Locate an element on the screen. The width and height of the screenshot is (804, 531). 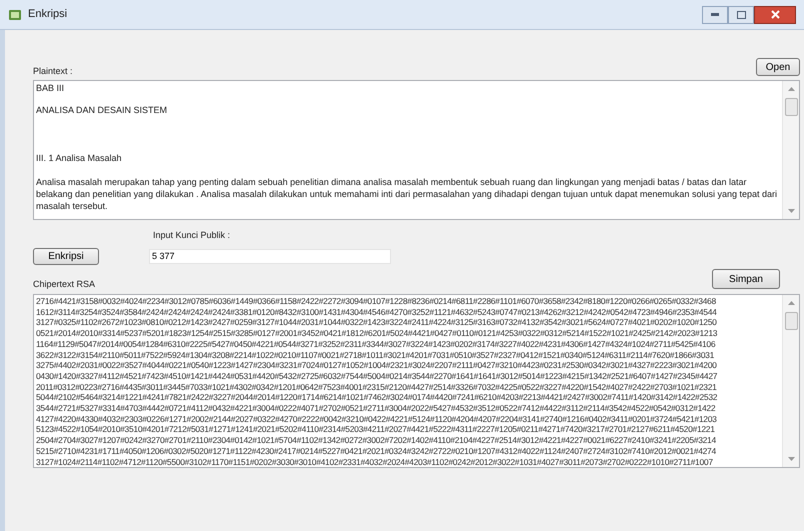
ciphertext-line: 0521#2014#2010#3314#5237#5201#1823#1254#2515#3285#0127#2001#3452#0421#1812#6201#5024#4421#0427#0110#0121#4253#0322#0312#5214#1522#1021#2425#2142#2023#1213 is located at coordinates (377, 333).